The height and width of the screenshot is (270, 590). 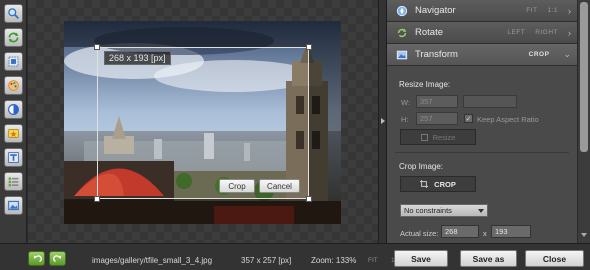 I want to click on text-icon, so click(x=13, y=157).